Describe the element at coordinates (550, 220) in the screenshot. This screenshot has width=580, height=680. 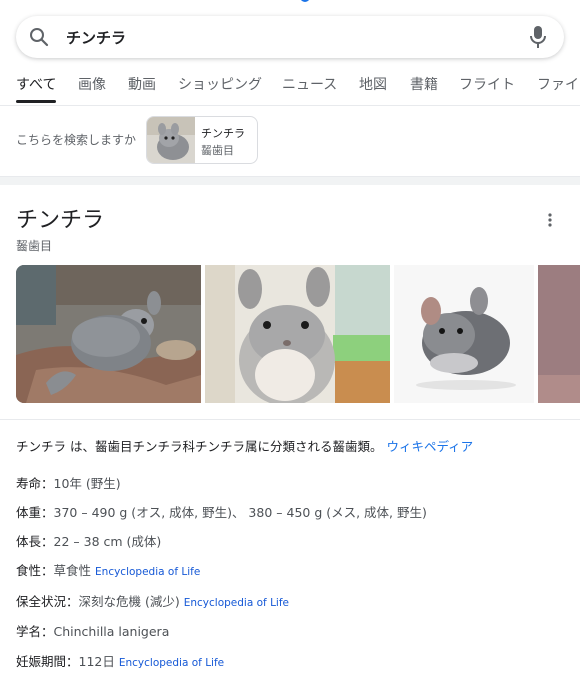
I see `more-vert-icon` at that location.